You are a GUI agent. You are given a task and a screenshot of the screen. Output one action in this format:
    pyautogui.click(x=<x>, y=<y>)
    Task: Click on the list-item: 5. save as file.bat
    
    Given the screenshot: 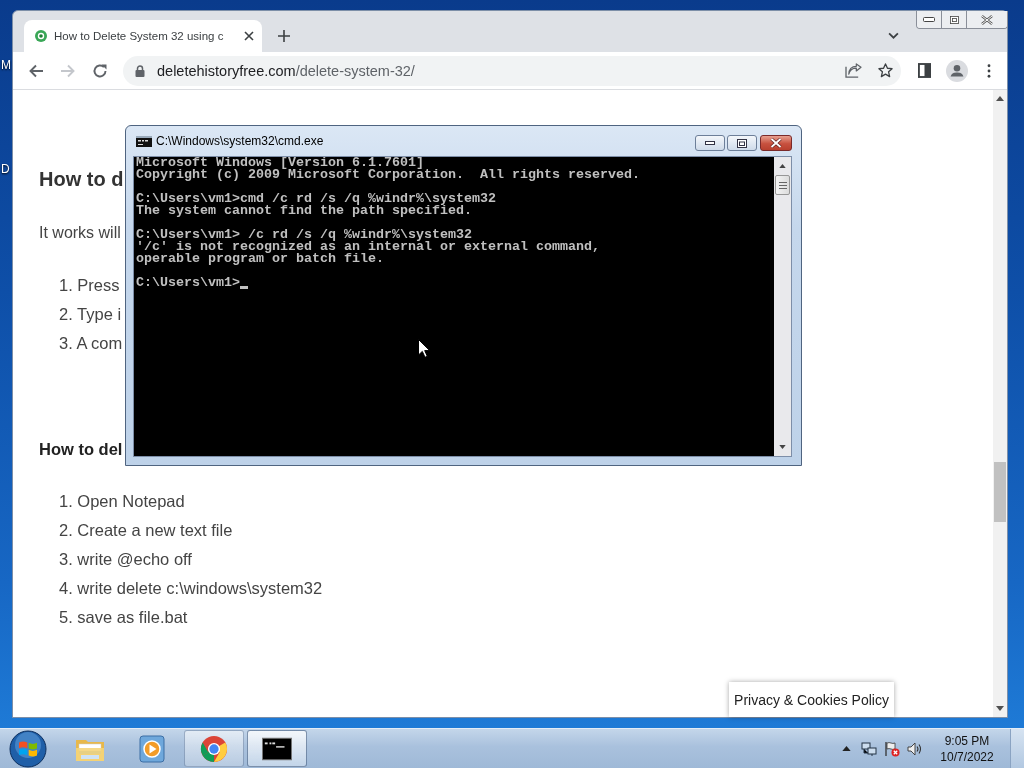 What is the action you would take?
    pyautogui.click(x=123, y=617)
    